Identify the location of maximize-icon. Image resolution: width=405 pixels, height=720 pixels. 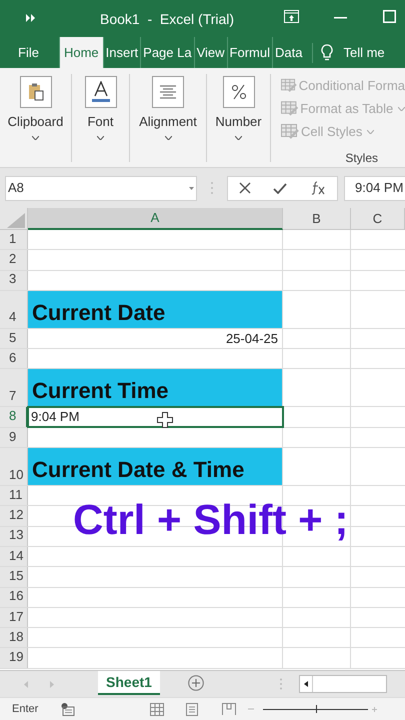
(389, 16).